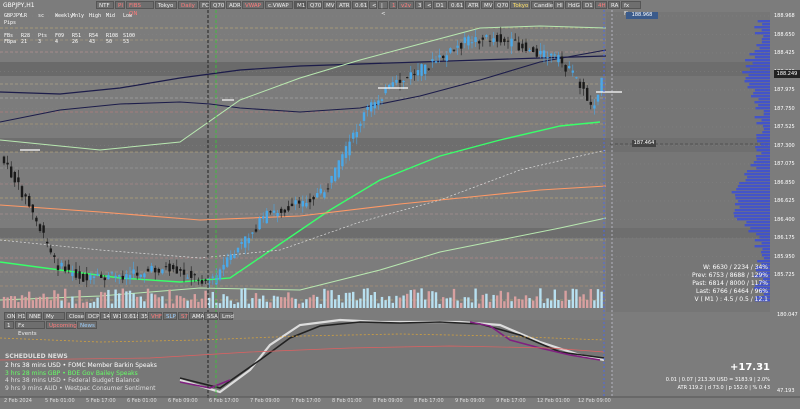  I want to click on time-axis-label: 7 Feb 17:00, so click(306, 401).